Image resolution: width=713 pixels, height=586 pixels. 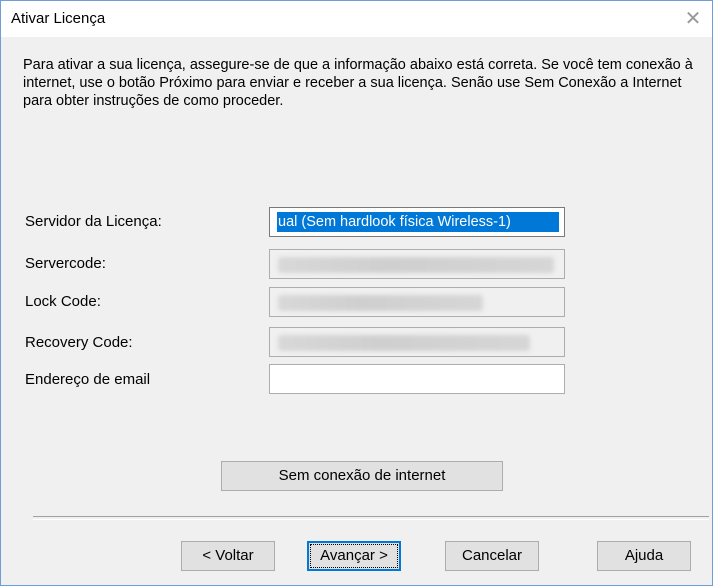 I want to click on server-value: ual (Sem hardlook física Wireless-1), so click(x=418, y=222).